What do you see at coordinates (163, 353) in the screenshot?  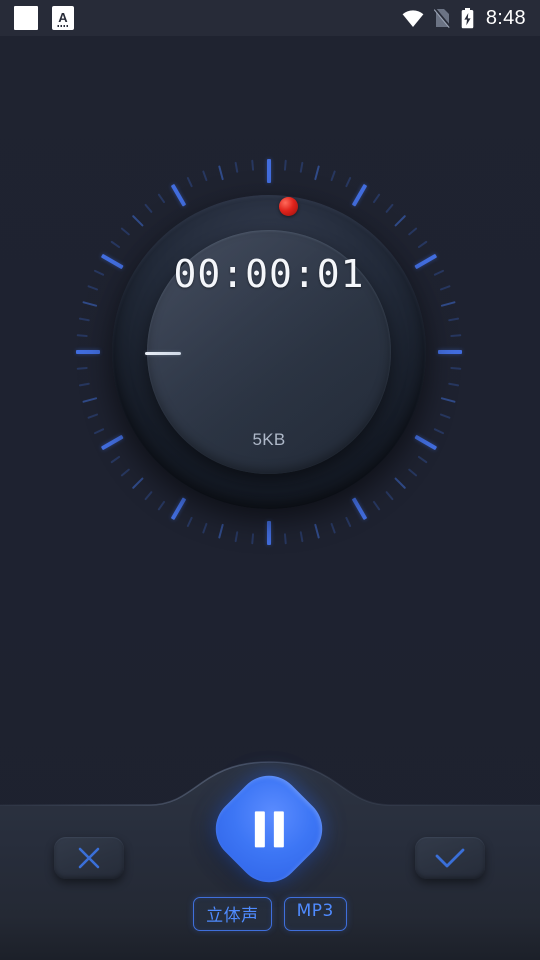 I see `dial-position-marker` at bounding box center [163, 353].